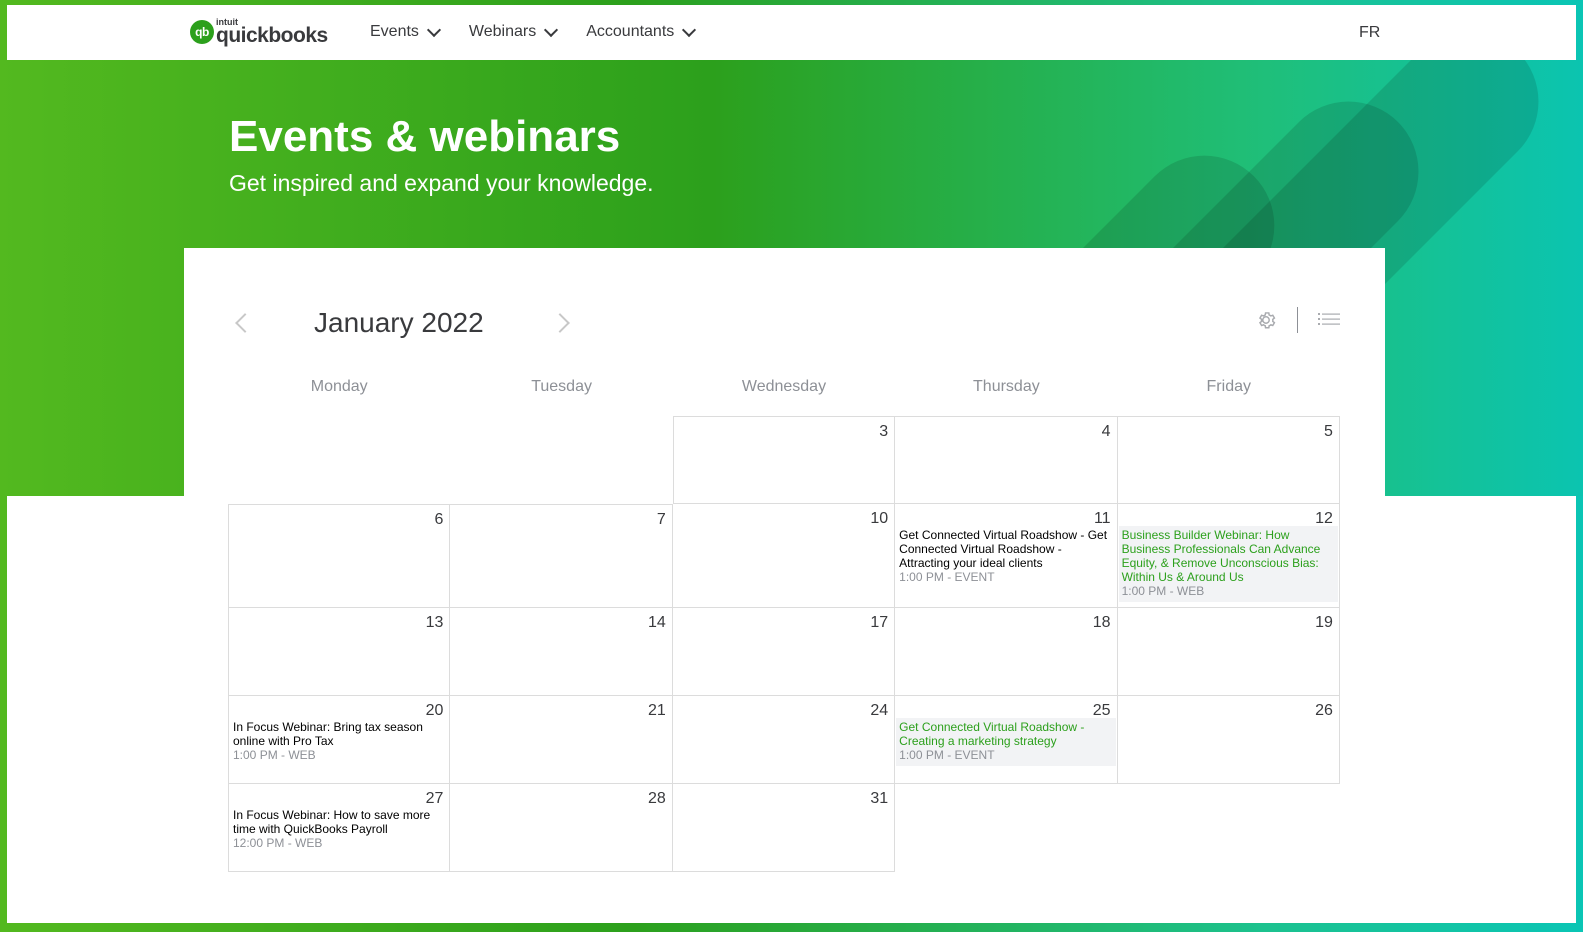 This screenshot has height=932, width=1583. Describe the element at coordinates (1328, 431) in the screenshot. I see `day-number: 5` at that location.